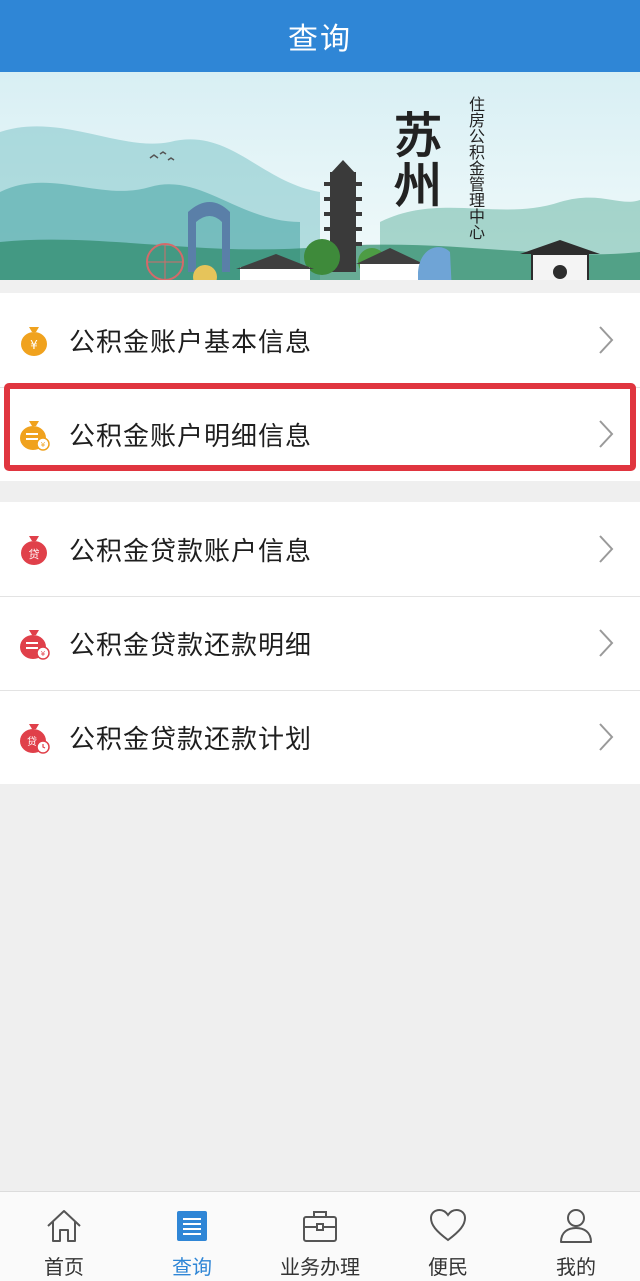 This screenshot has height=1281, width=640. I want to click on menu-item-loan-account-info: 贷 公积金贷款账户信息, so click(320, 549).